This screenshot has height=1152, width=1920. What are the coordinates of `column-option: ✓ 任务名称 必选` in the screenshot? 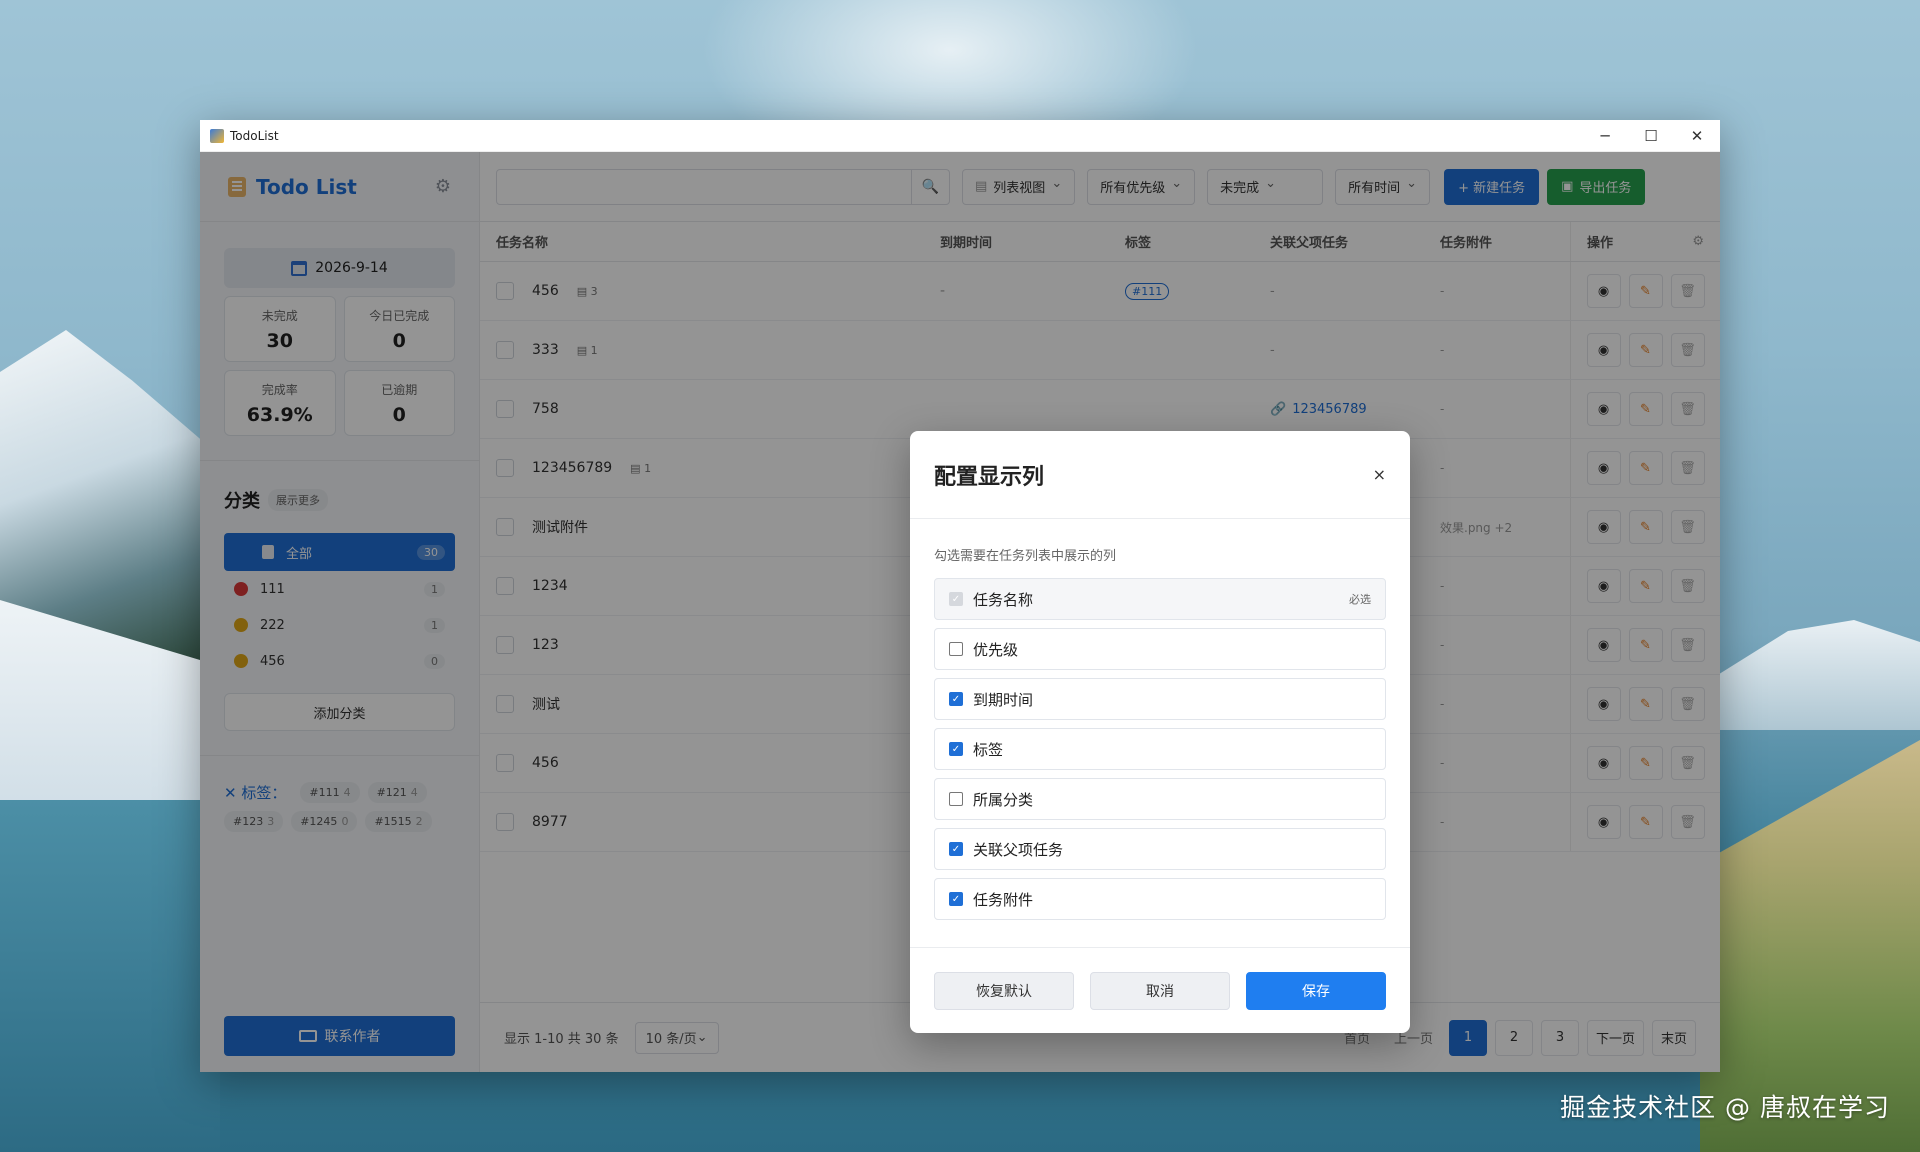 It's located at (1160, 599).